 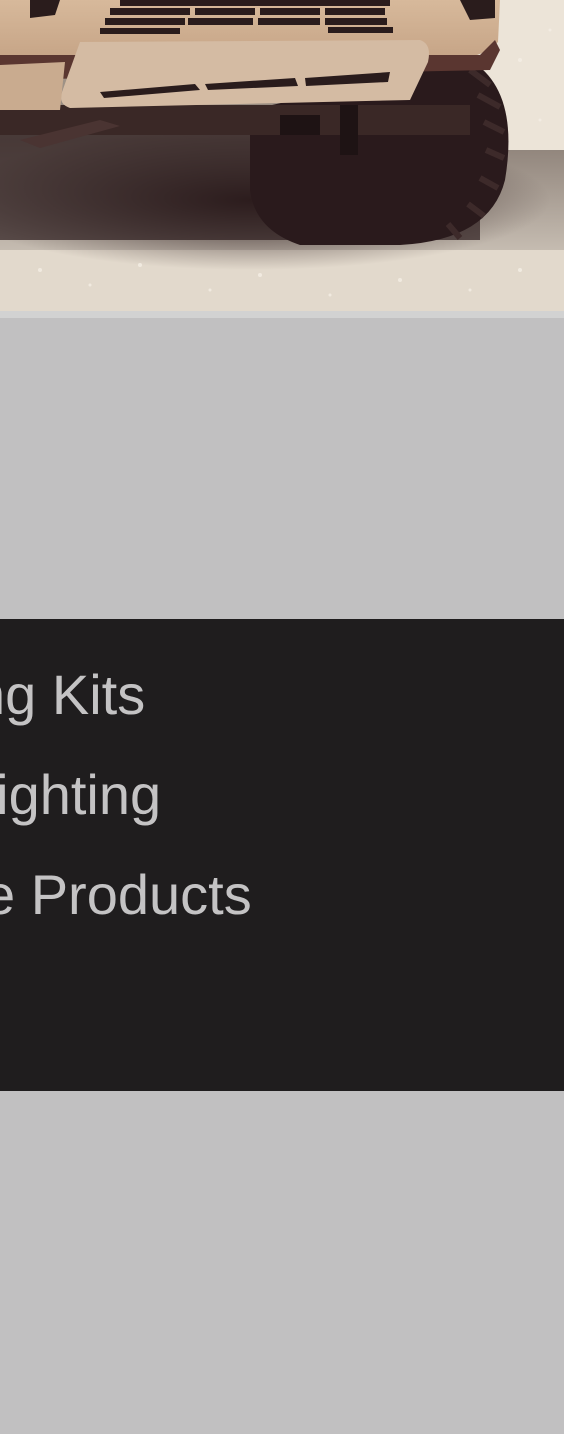 I want to click on menu-item-lighting: Lighting, so click(x=80, y=795).